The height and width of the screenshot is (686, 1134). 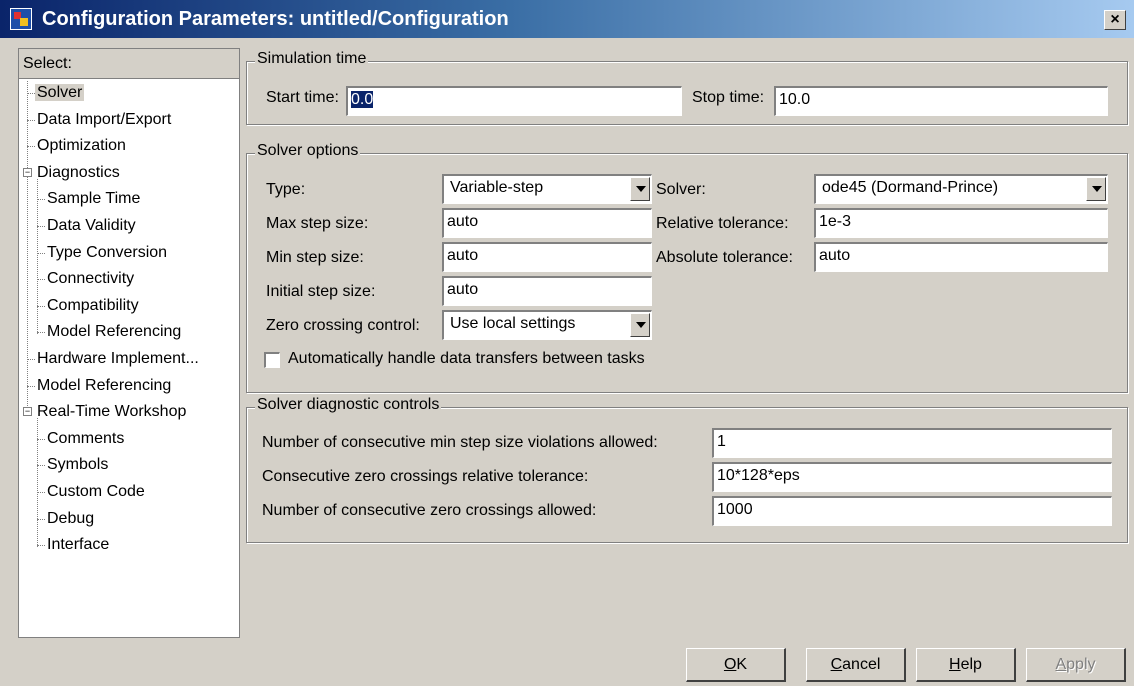 What do you see at coordinates (912, 443) in the screenshot?
I see `min-step-violations-input: 1` at bounding box center [912, 443].